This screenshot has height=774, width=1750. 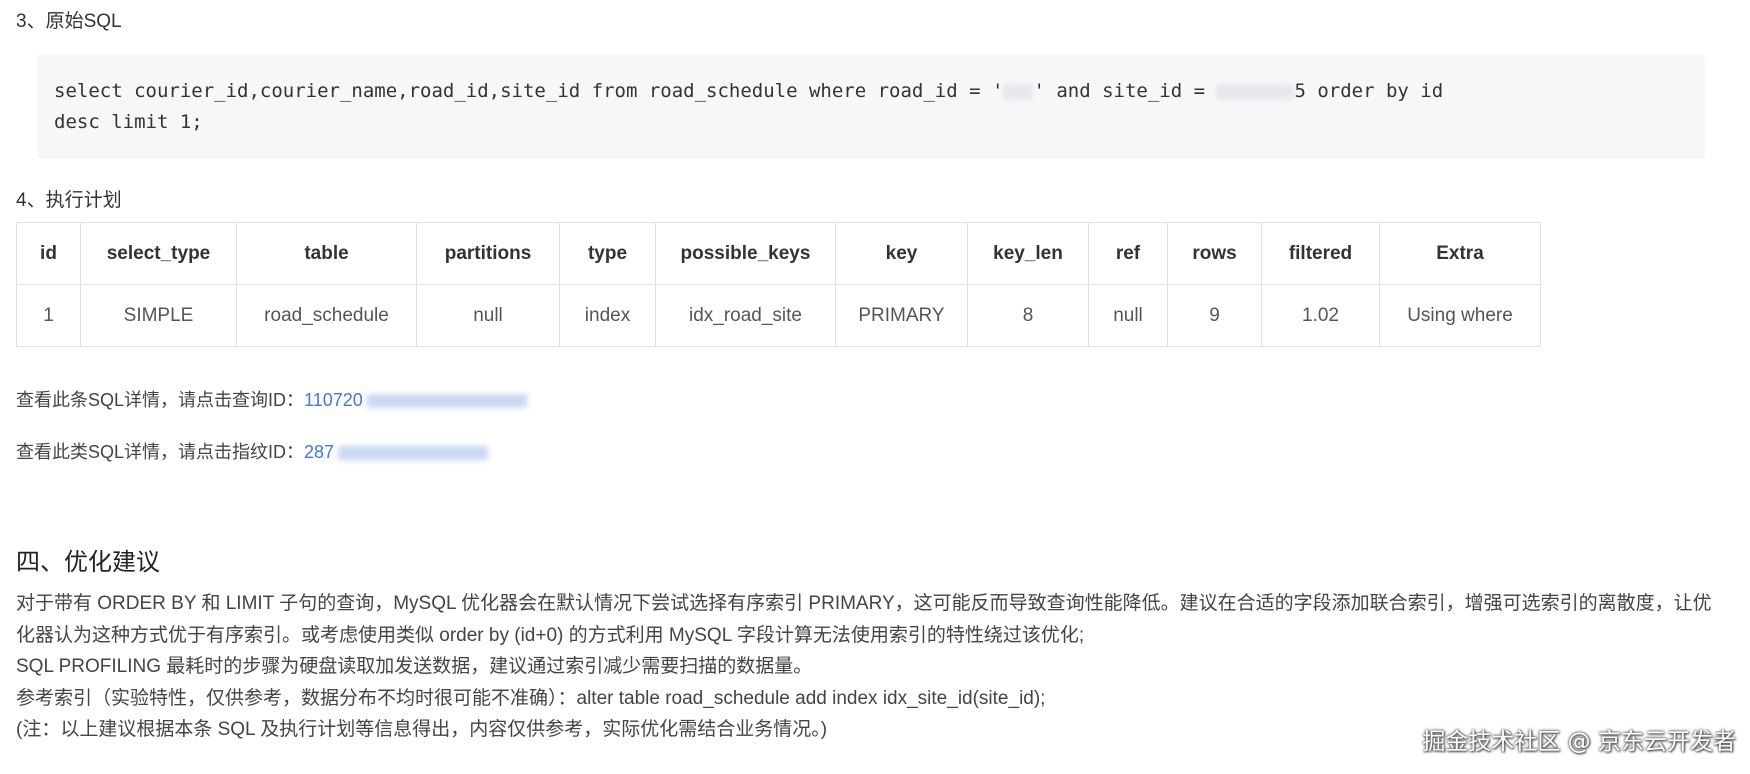 I want to click on table-cell: idx_road_site, so click(x=745, y=315).